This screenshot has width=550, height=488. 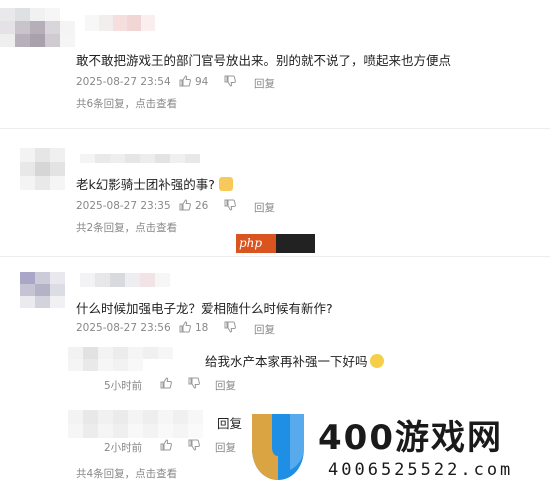 I want to click on reply-text: 回复, so click(x=230, y=423).